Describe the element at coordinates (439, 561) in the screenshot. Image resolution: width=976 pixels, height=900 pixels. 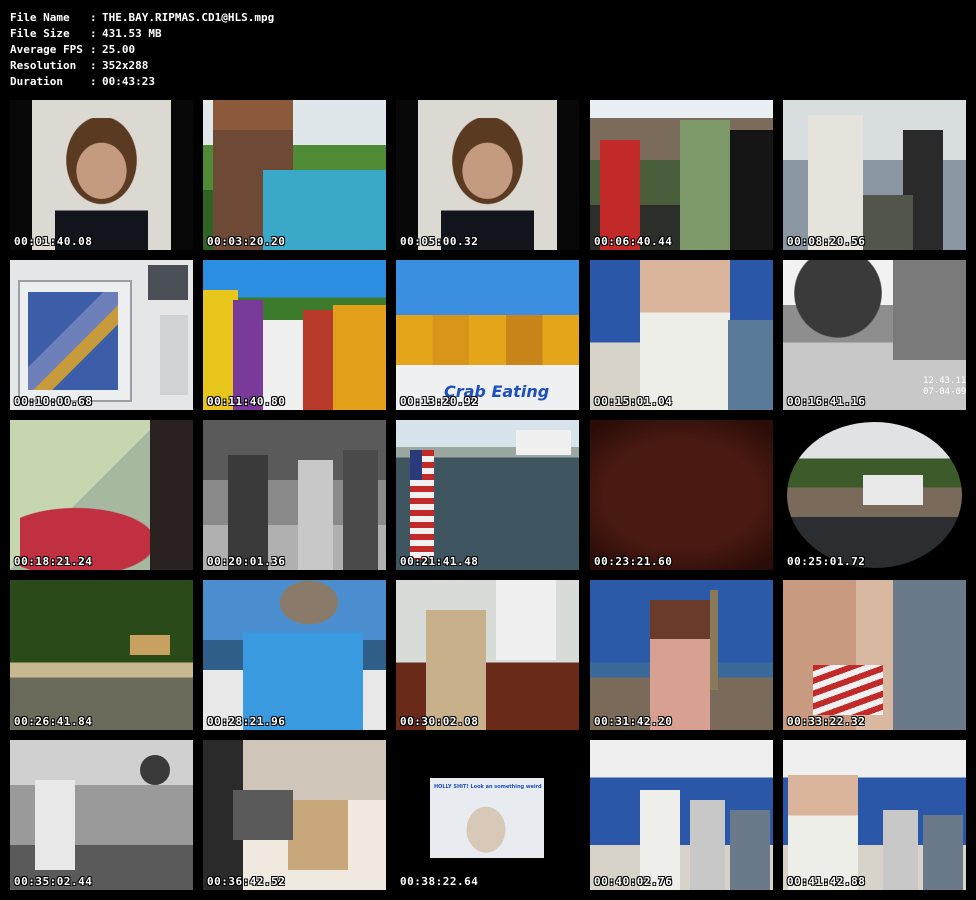
I see `thumbnail-timestamp: 00:21:41.48` at that location.